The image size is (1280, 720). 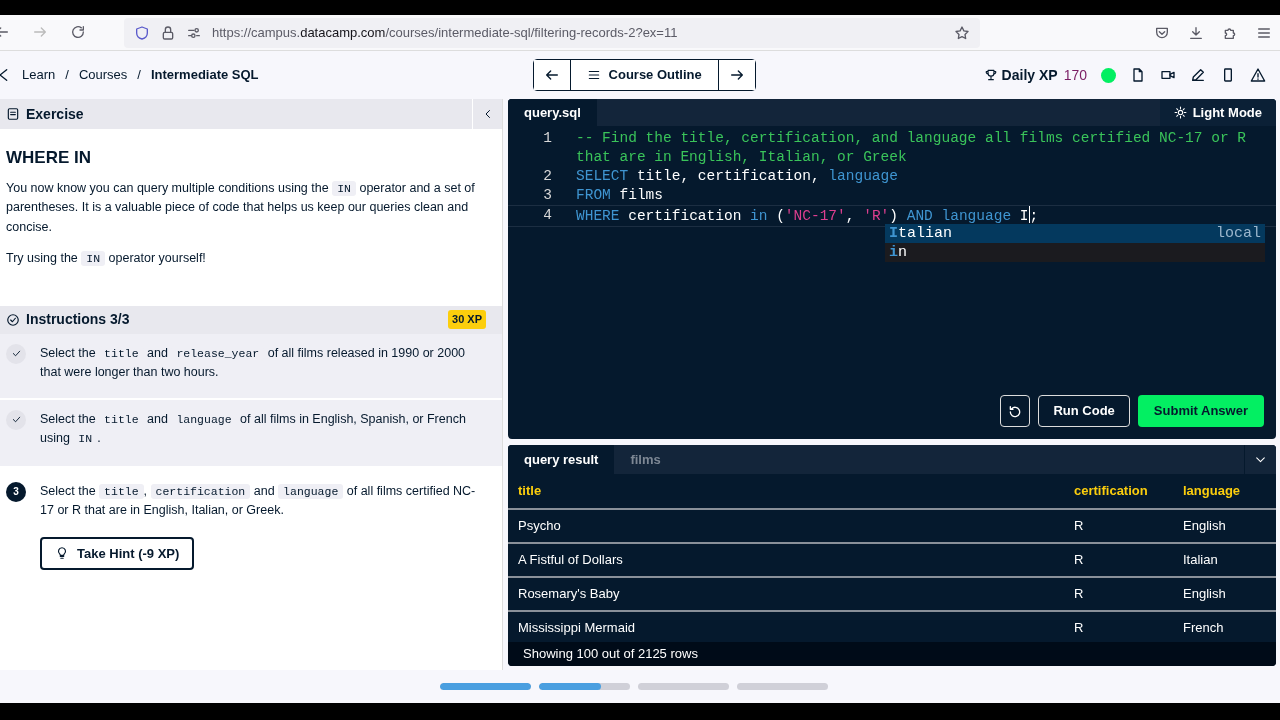 What do you see at coordinates (1198, 75) in the screenshot?
I see `pencil-icon` at bounding box center [1198, 75].